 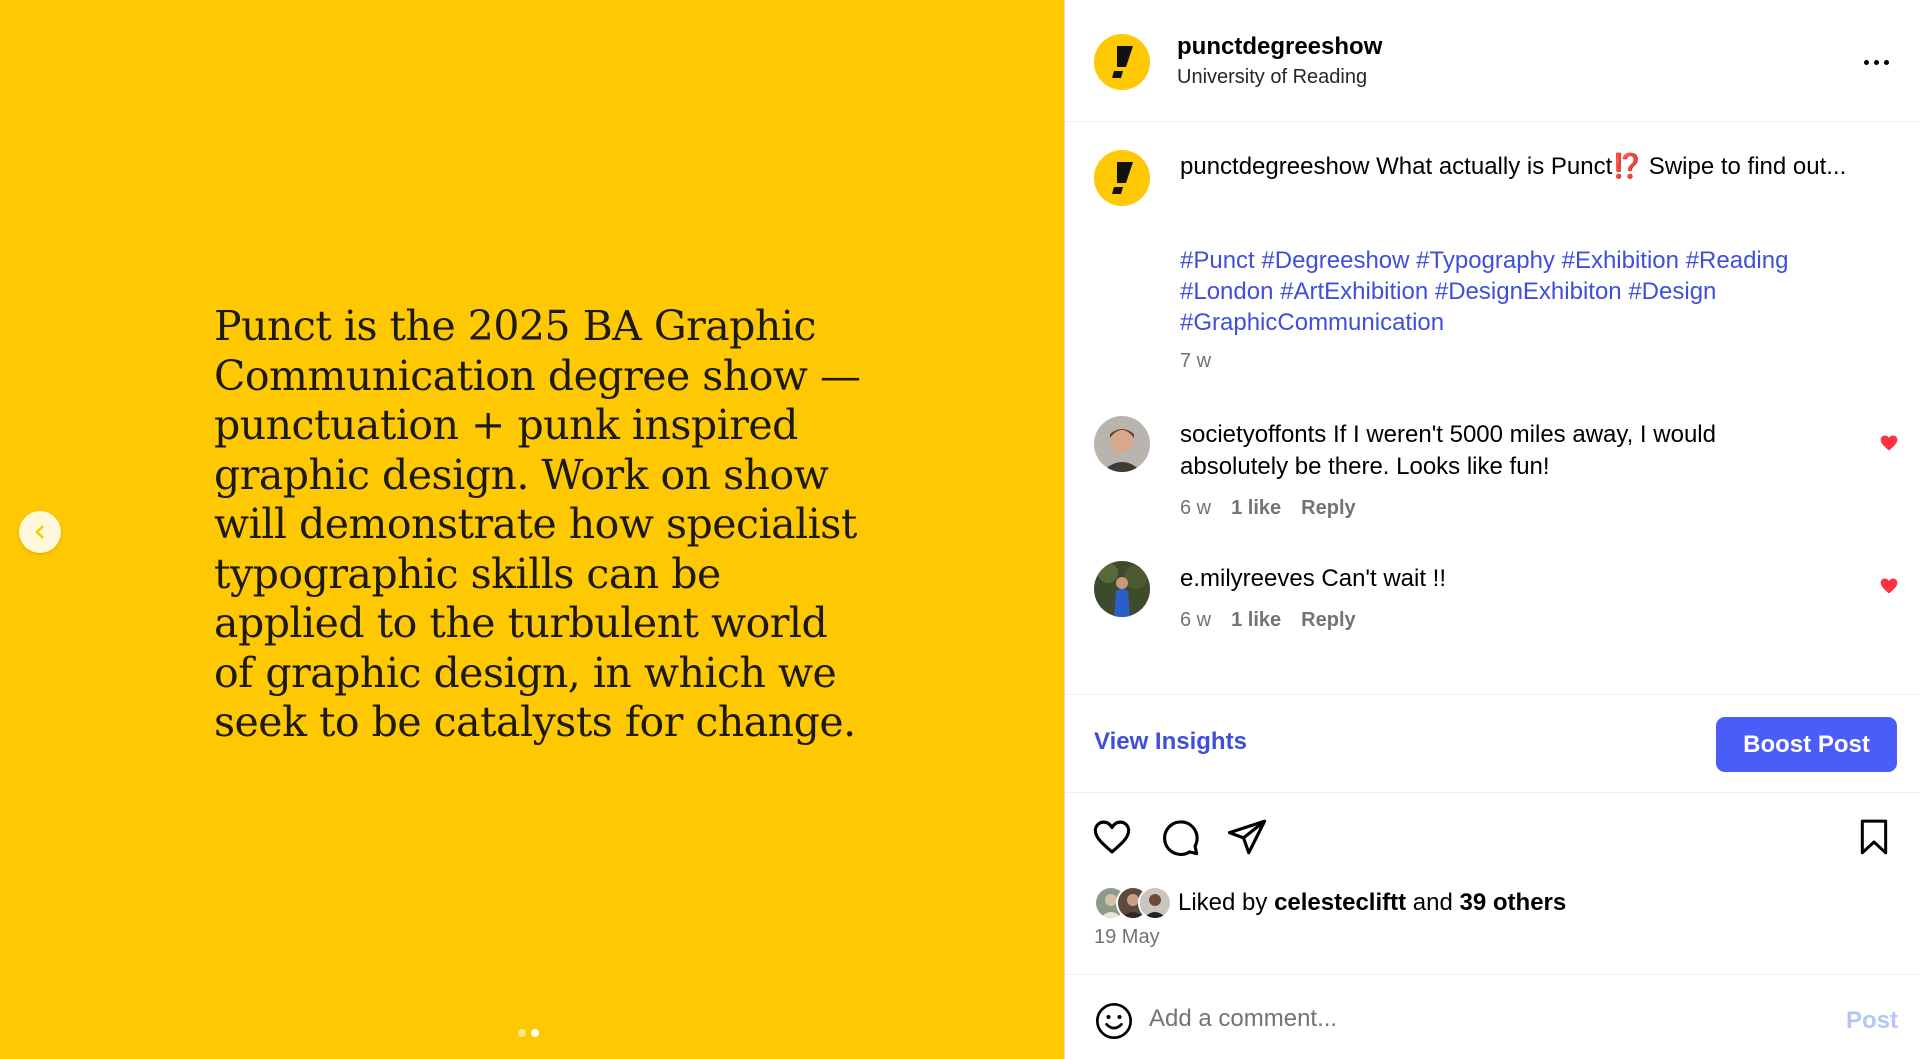 I want to click on liked-by-text: Liked by celestecliftt and 39 others, so click(x=1372, y=903).